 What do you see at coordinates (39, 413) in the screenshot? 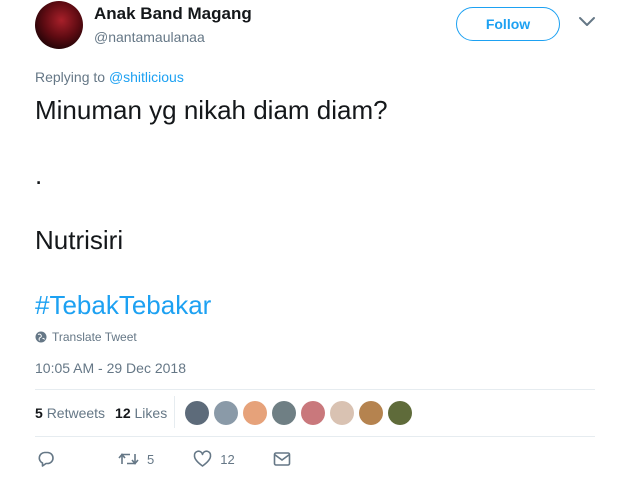
I see `retweets-count: 5` at bounding box center [39, 413].